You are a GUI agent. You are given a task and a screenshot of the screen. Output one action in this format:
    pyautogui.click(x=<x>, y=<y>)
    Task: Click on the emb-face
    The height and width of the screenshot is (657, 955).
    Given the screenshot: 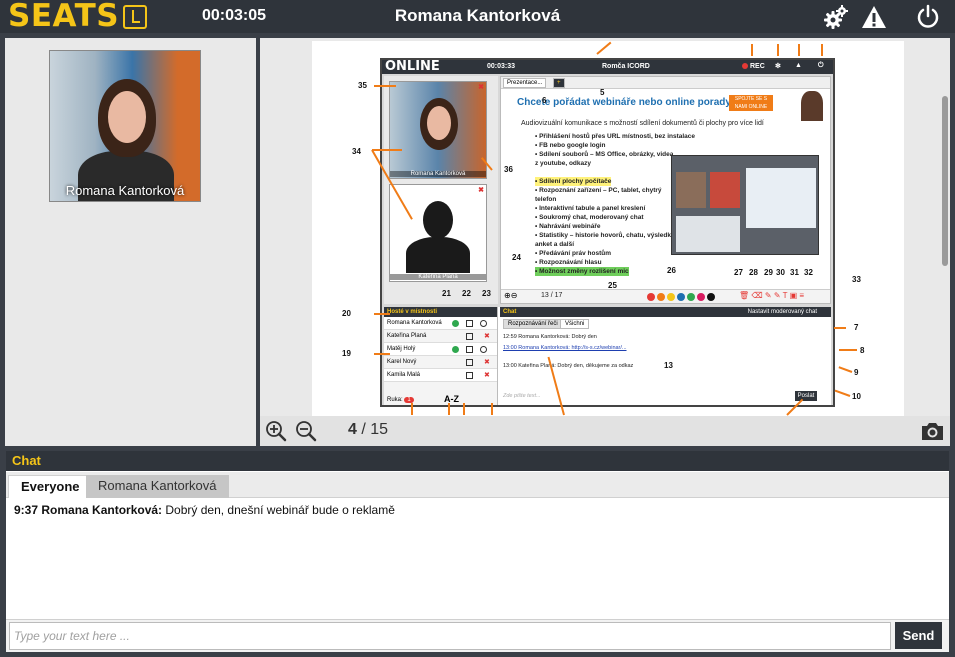 What is the action you would take?
    pyautogui.click(x=439, y=123)
    